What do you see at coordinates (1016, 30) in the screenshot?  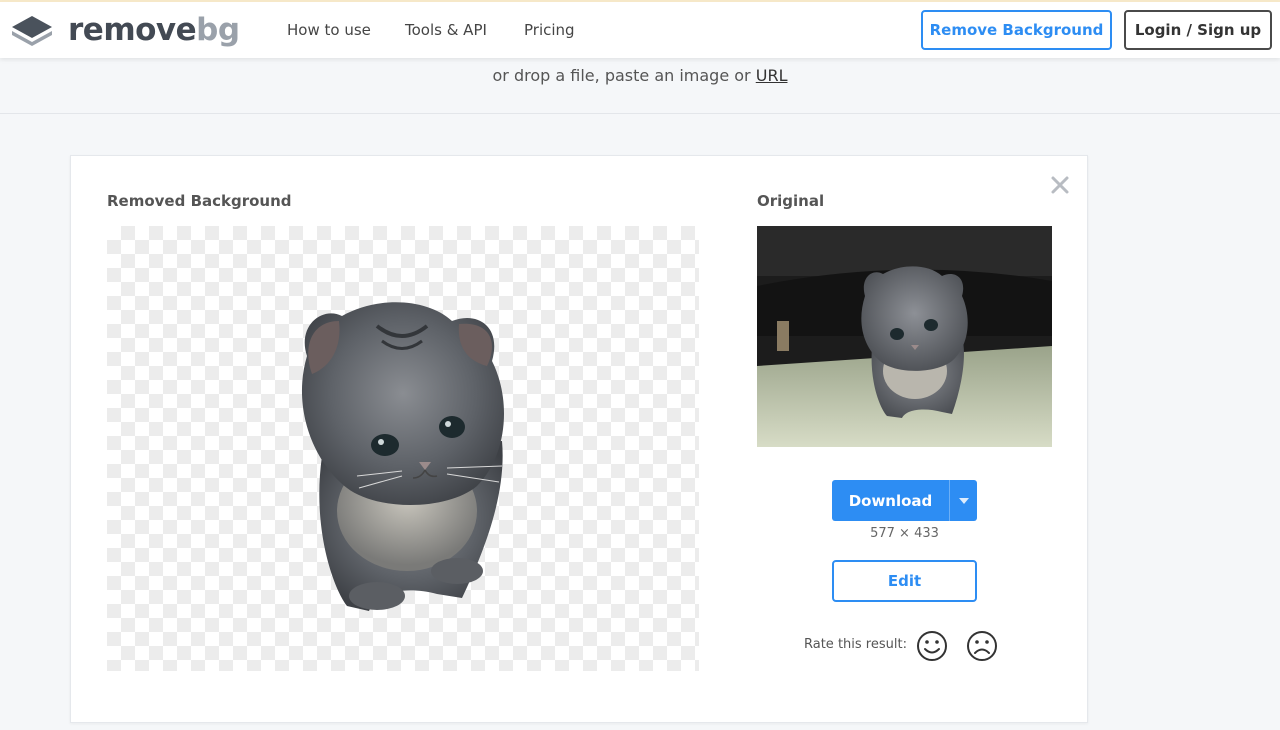 I see `remove-background-button: Remove Background` at bounding box center [1016, 30].